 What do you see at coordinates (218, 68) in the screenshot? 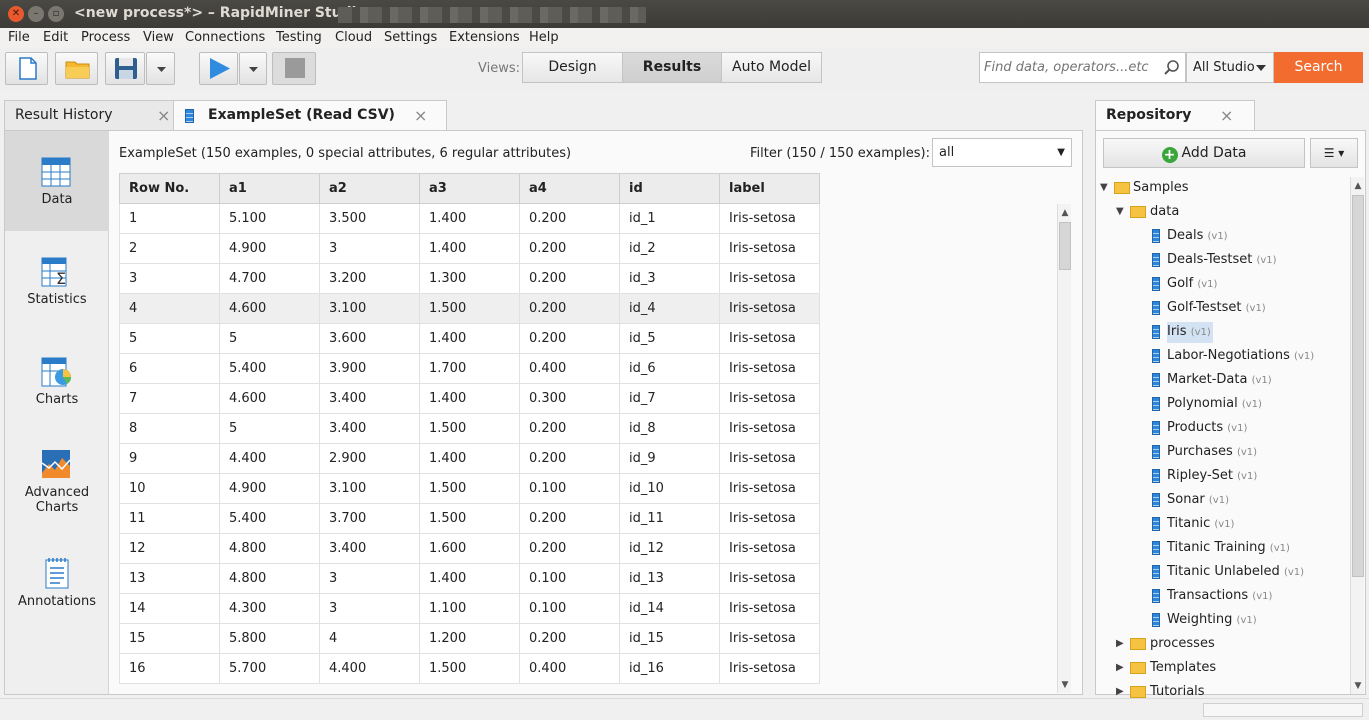
I see `run-process-button` at bounding box center [218, 68].